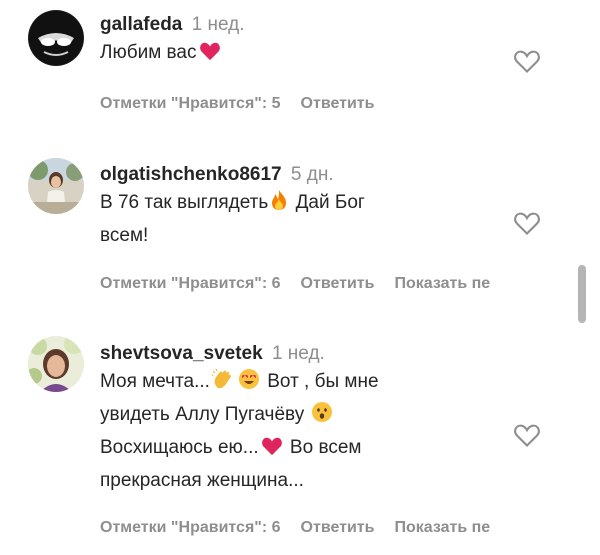  Describe the element at coordinates (222, 384) in the screenshot. I see `clapping-hands-emoji` at that location.